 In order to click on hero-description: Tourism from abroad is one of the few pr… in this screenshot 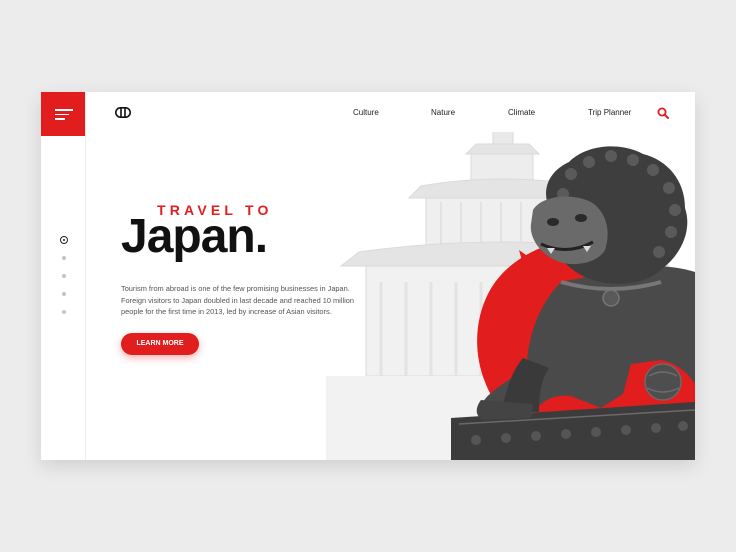, I will do `click(237, 300)`.